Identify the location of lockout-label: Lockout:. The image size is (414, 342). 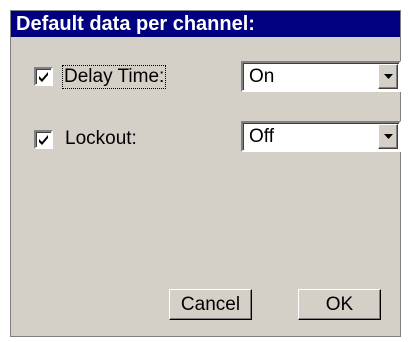
(101, 139).